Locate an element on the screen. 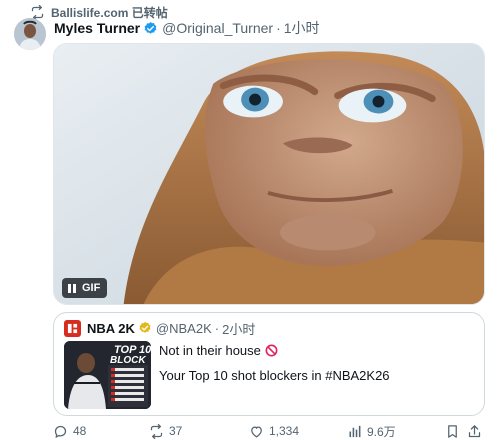 This screenshot has height=440, width=500. views-button: 9.6万 is located at coordinates (371, 431).